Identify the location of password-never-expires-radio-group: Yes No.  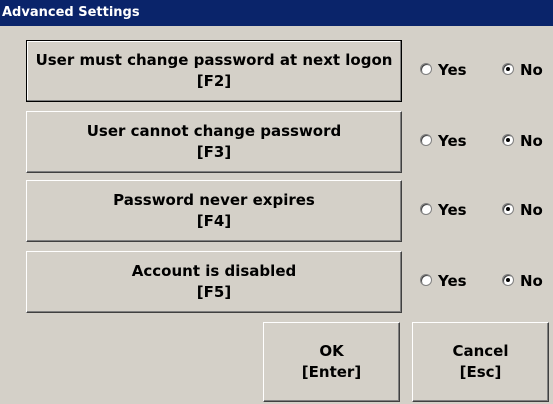
(276, 210).